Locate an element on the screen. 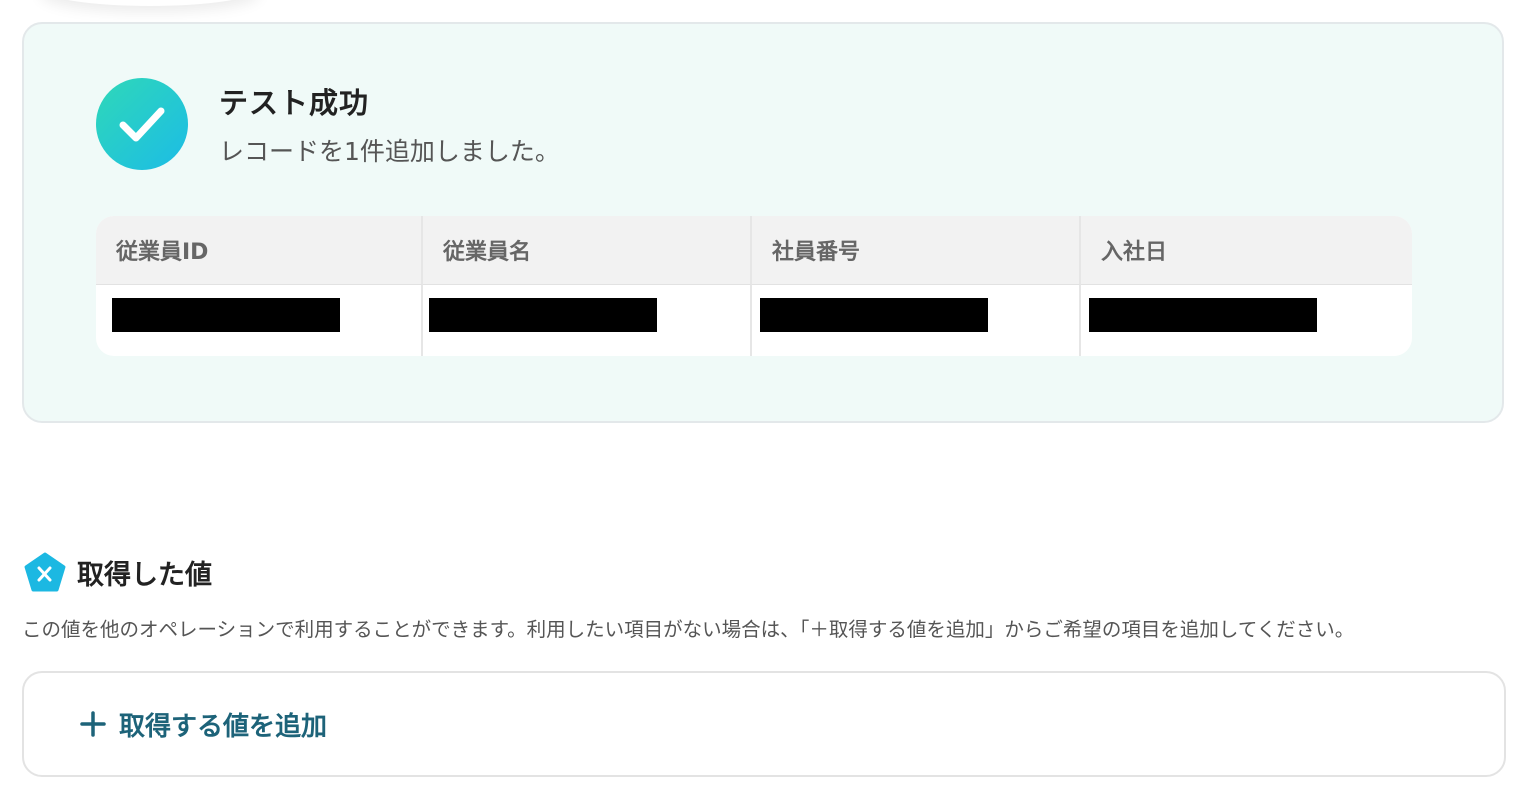  record-table: 従業員ID 従業員名 社員番号 入社日 is located at coordinates (754, 286).